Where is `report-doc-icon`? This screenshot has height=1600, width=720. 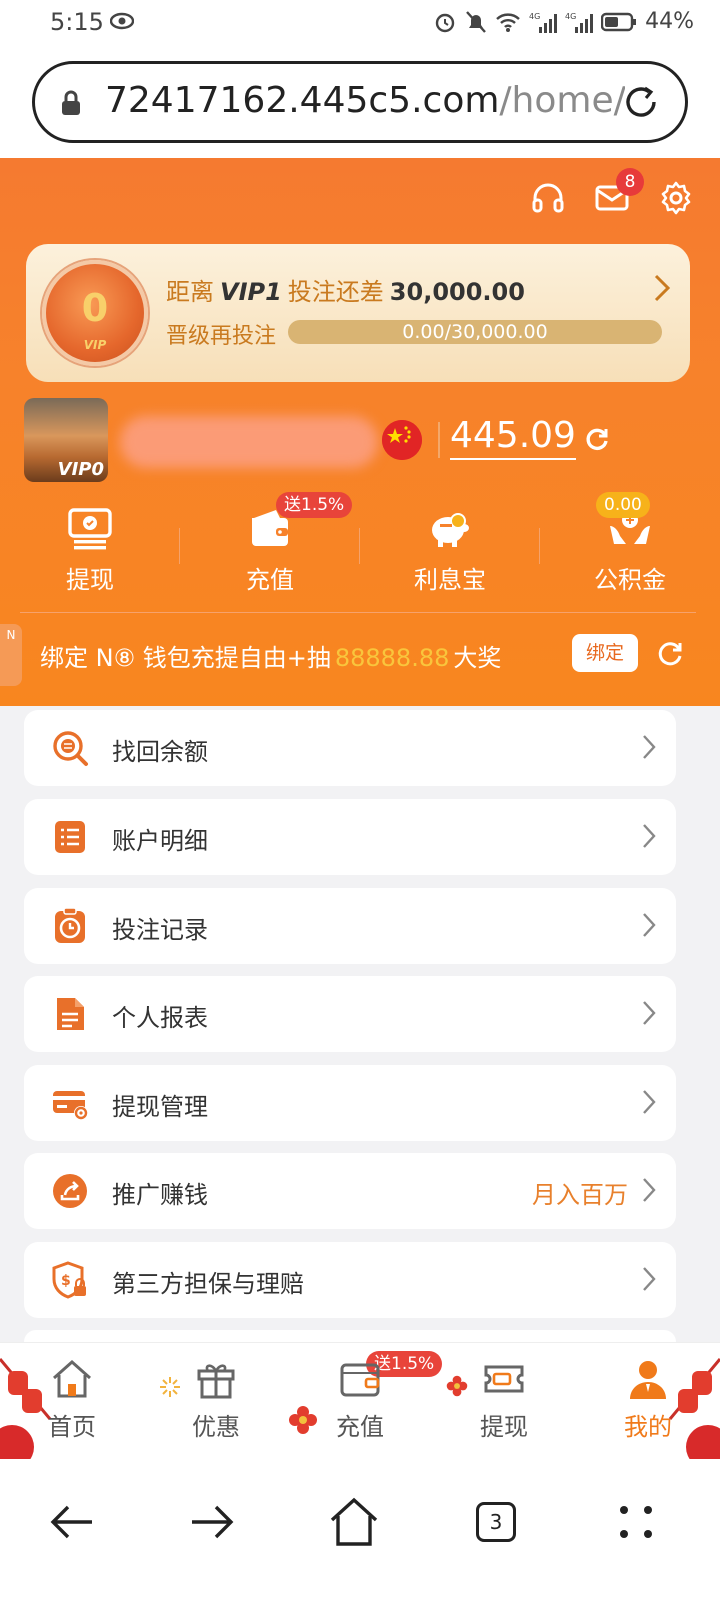 report-doc-icon is located at coordinates (70, 1014).